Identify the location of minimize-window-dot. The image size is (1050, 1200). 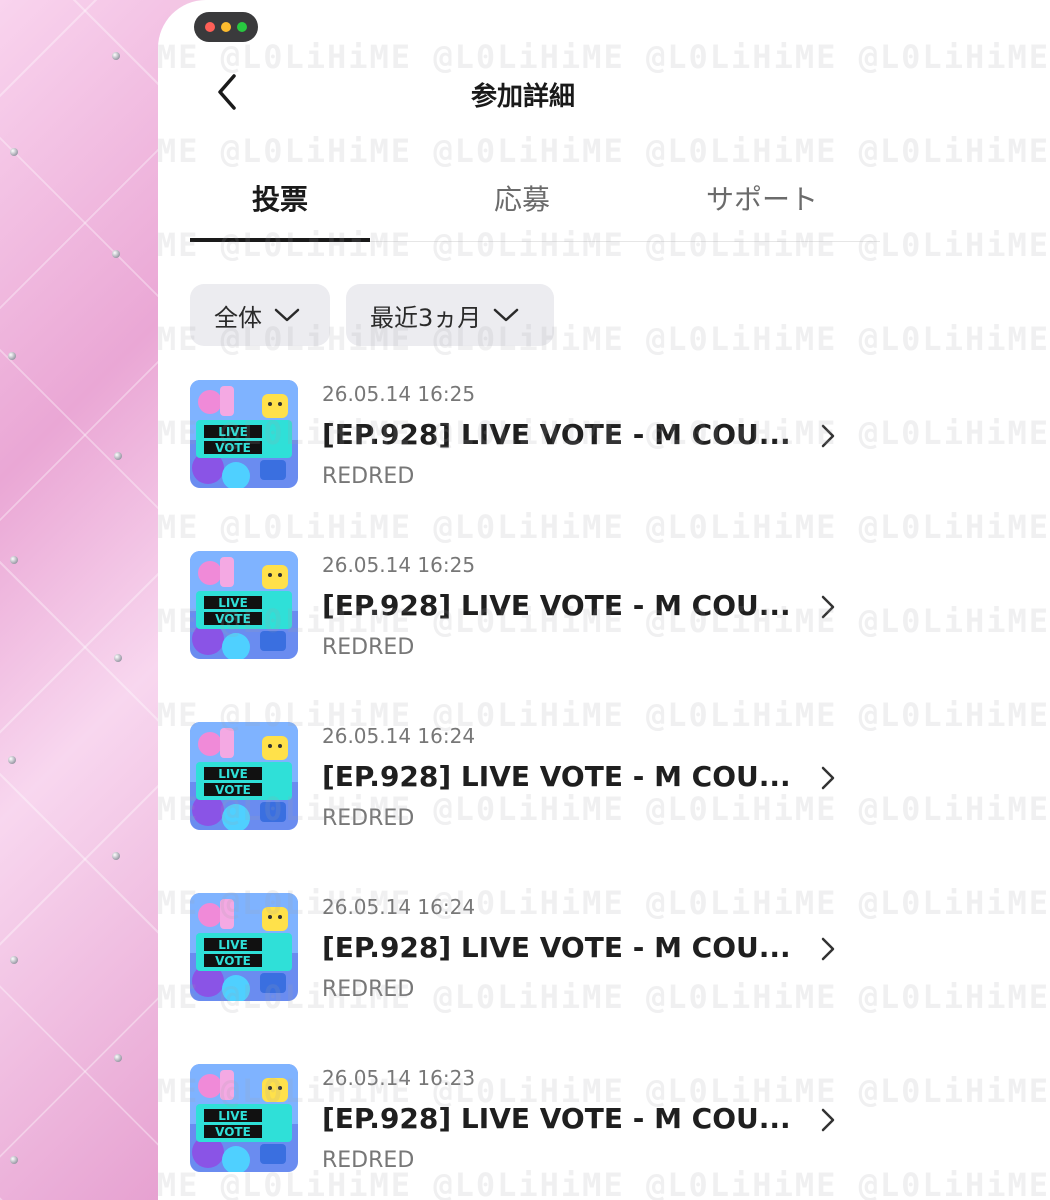
(226, 27).